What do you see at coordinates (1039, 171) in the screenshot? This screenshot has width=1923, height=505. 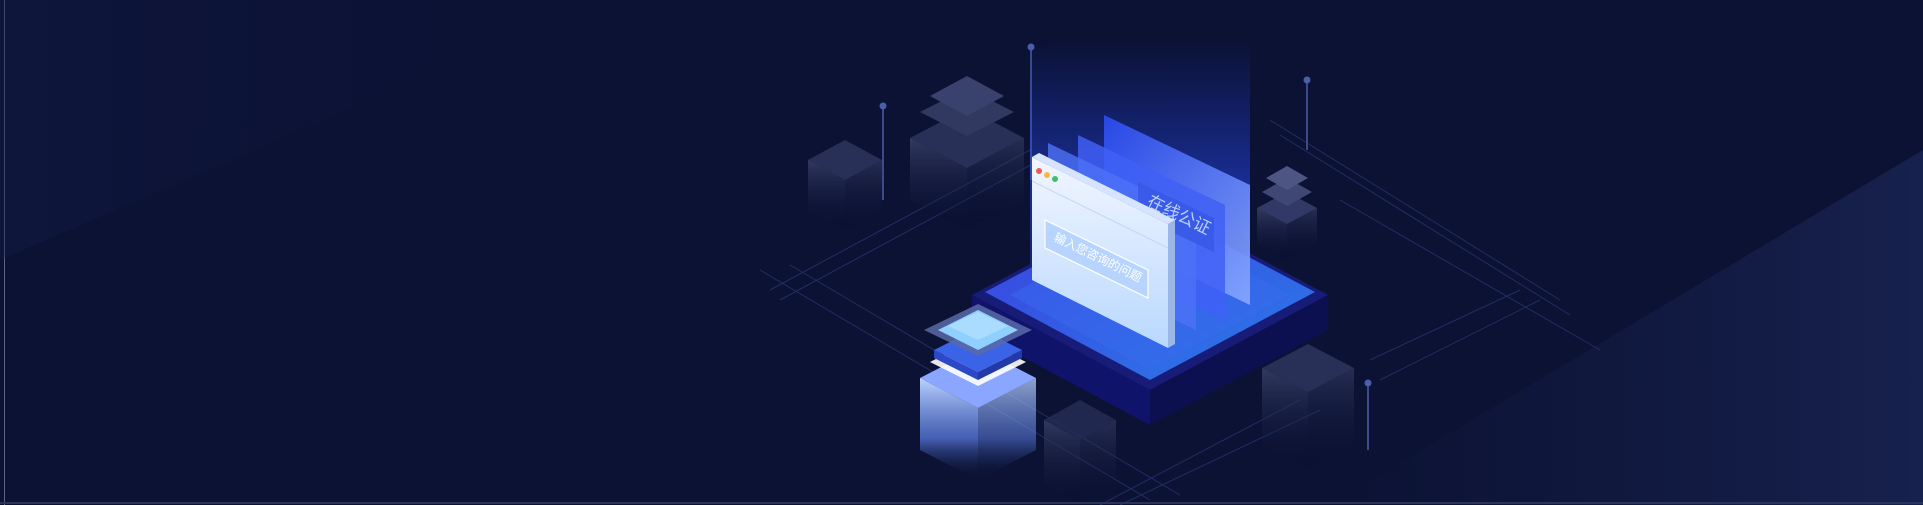 I see `window-dot-red` at bounding box center [1039, 171].